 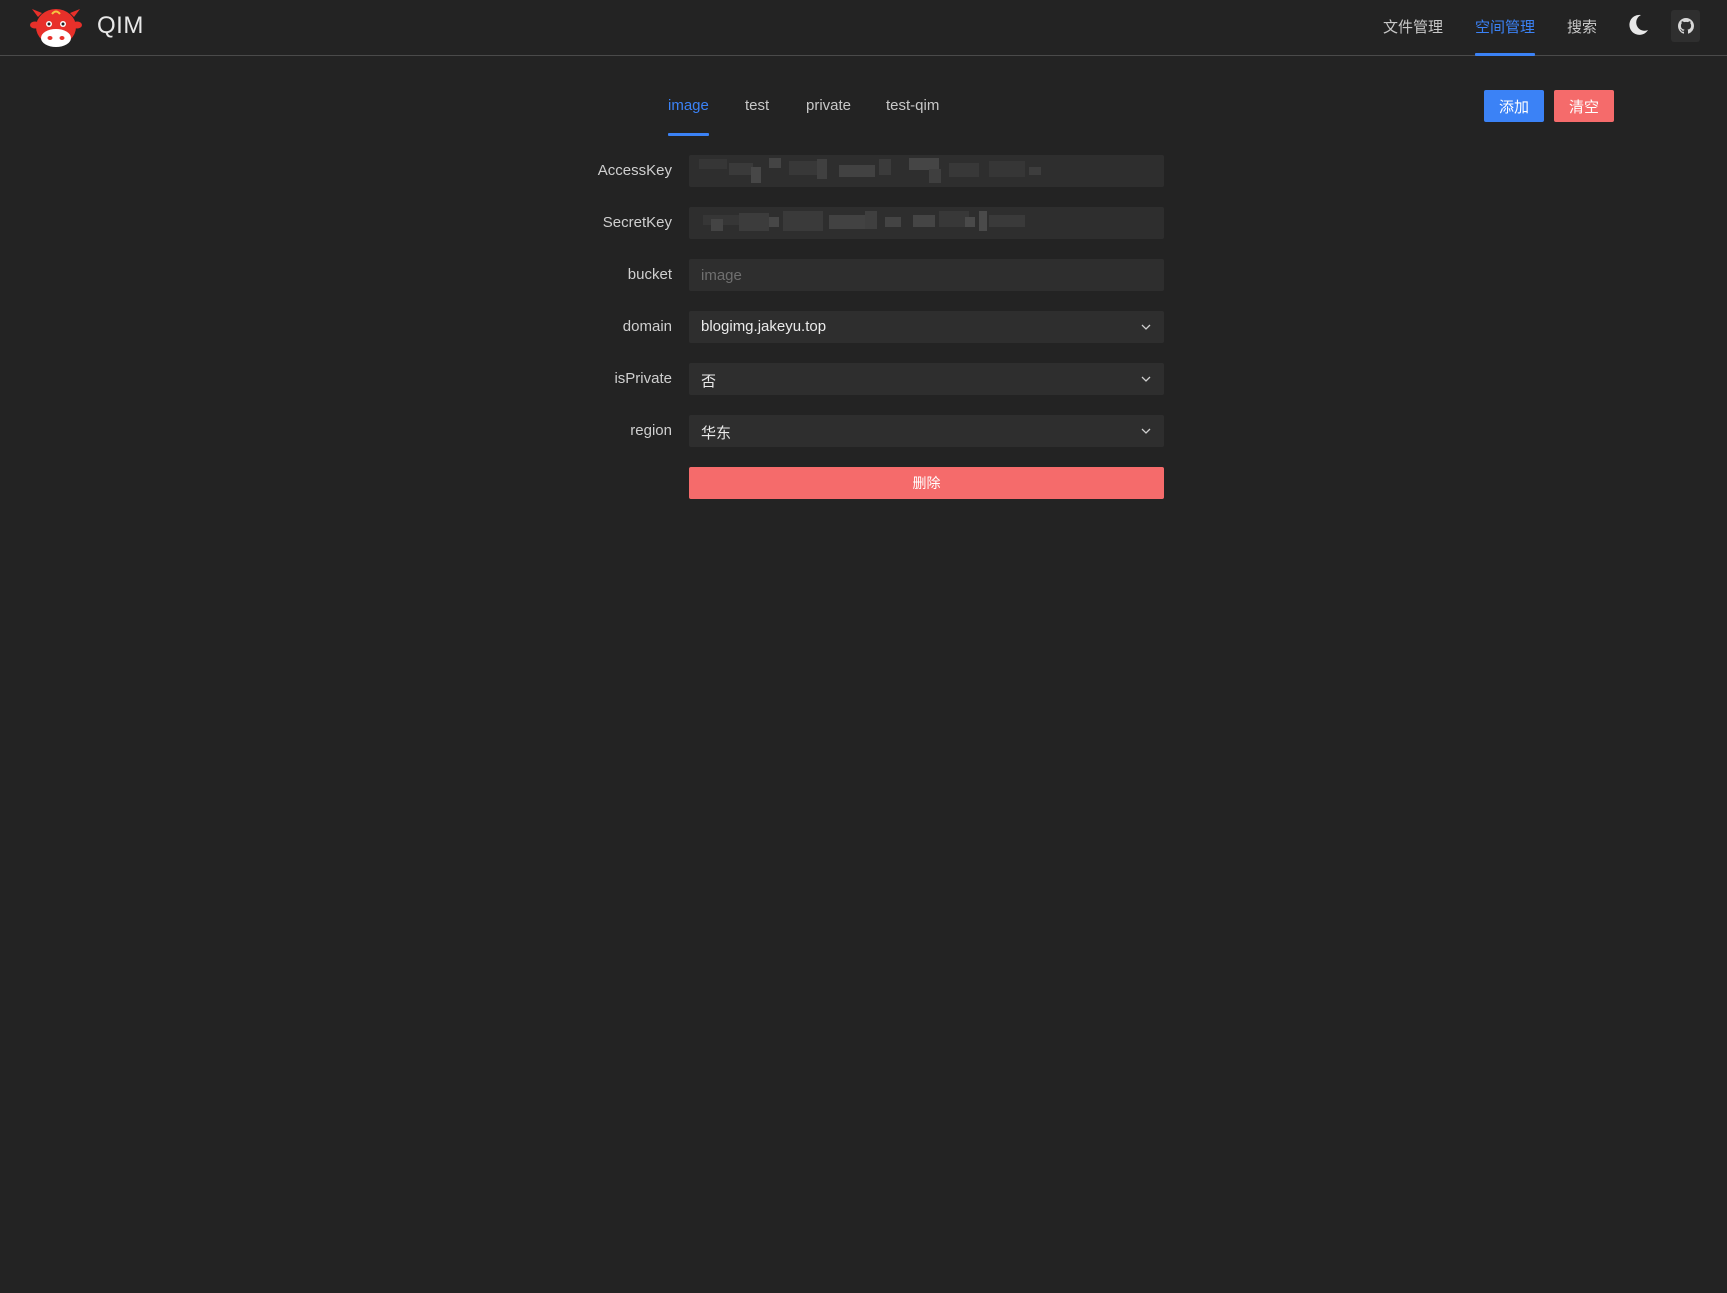 I want to click on github-icon, so click(x=1685, y=26).